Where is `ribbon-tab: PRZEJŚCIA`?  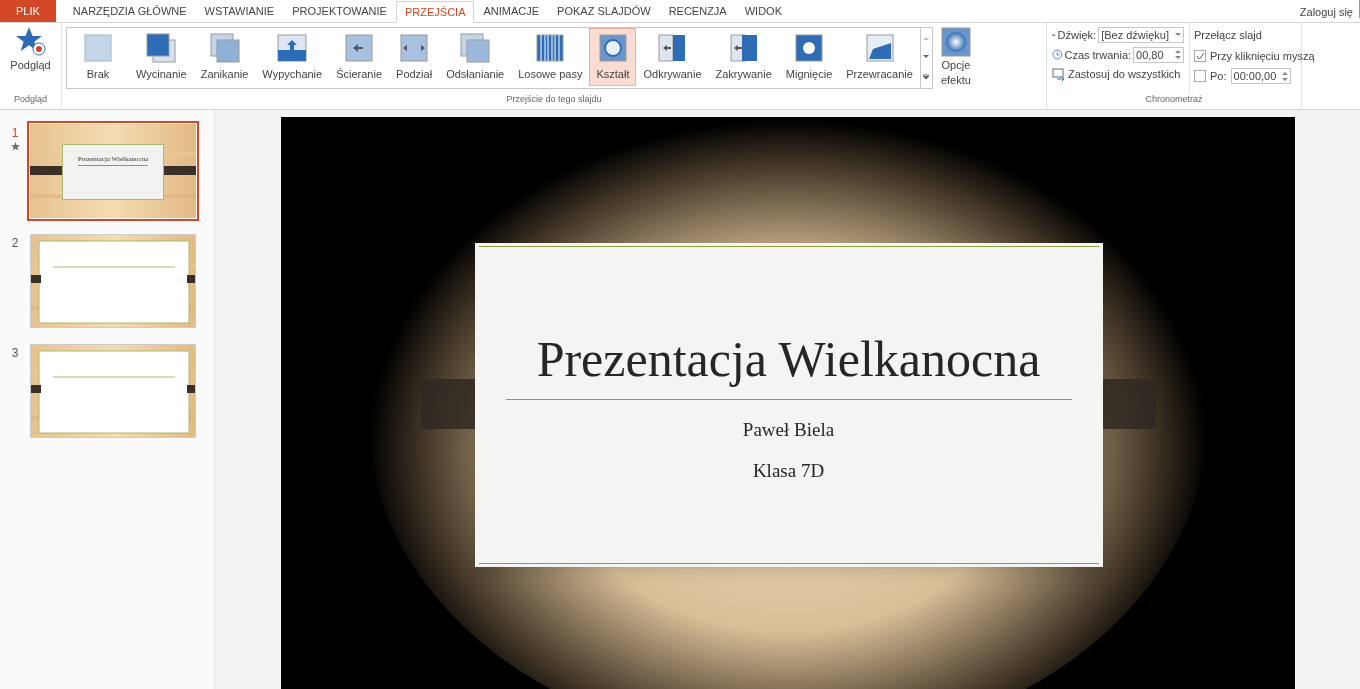
ribbon-tab: PRZEJŚCIA is located at coordinates (435, 12).